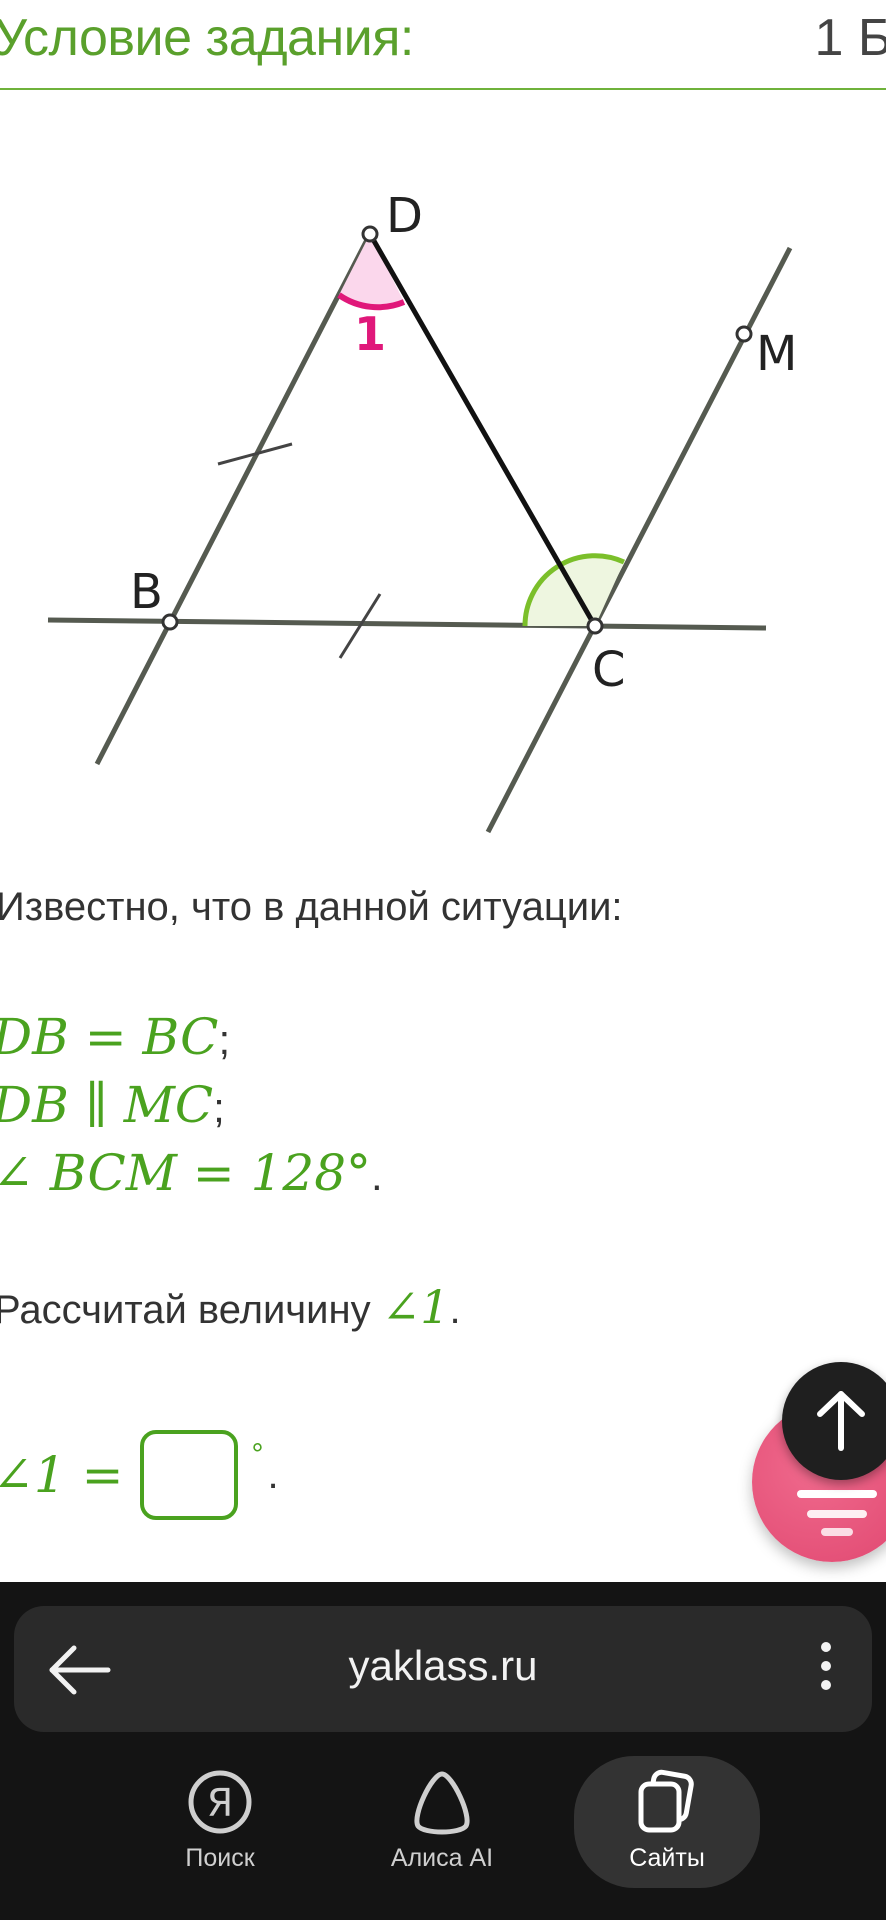 Image resolution: width=886 pixels, height=1920 pixels. Describe the element at coordinates (233, 499) in the screenshot. I see `line-db-extended` at that location.